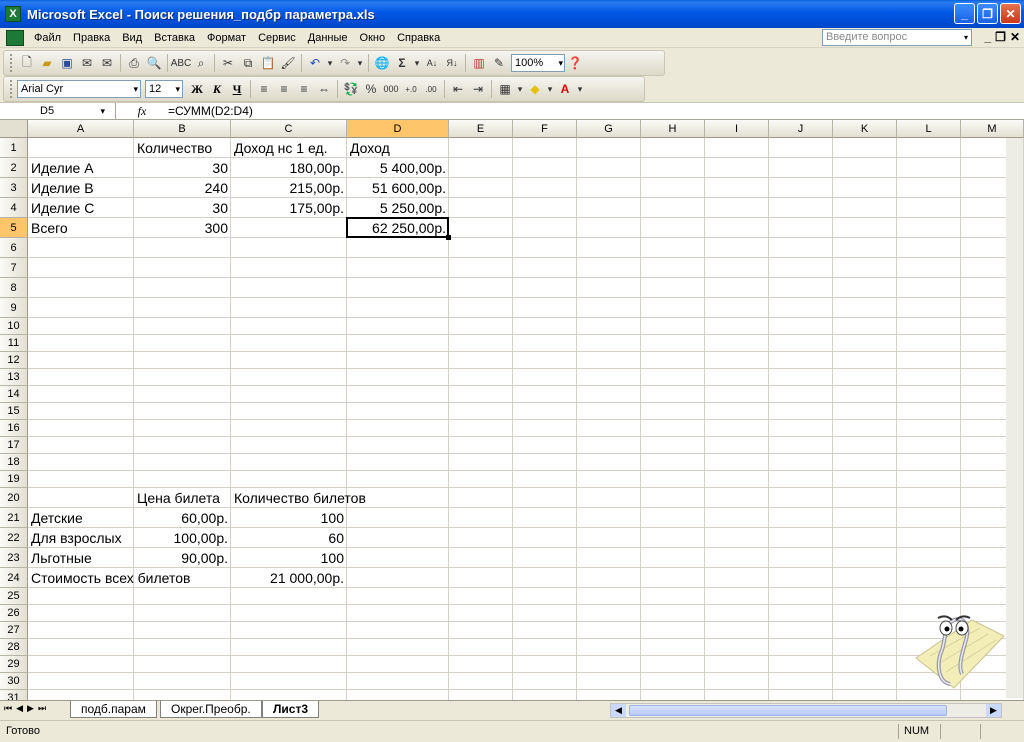 This screenshot has height=742, width=1024. Describe the element at coordinates (14, 664) in the screenshot. I see `row-header-29: 29` at that location.